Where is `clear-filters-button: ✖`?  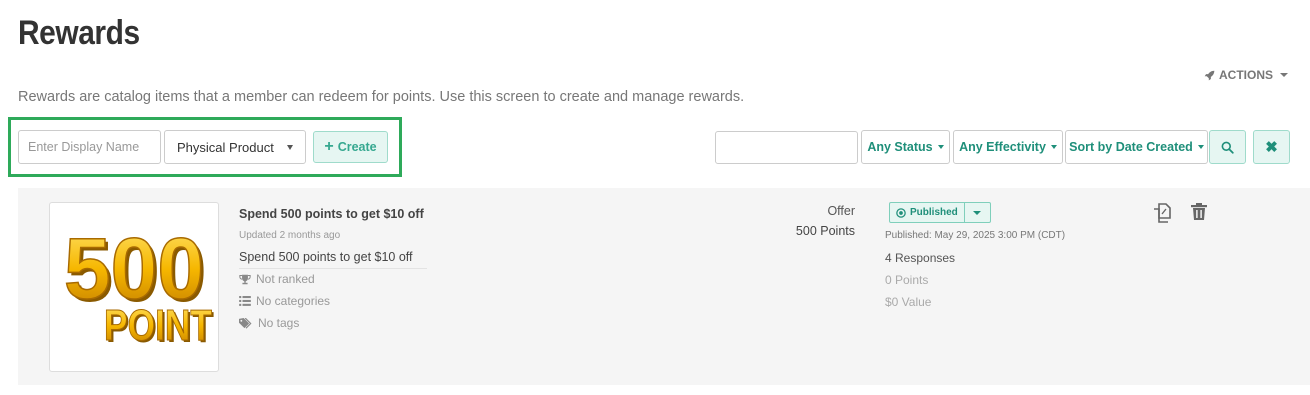 clear-filters-button: ✖ is located at coordinates (1271, 147).